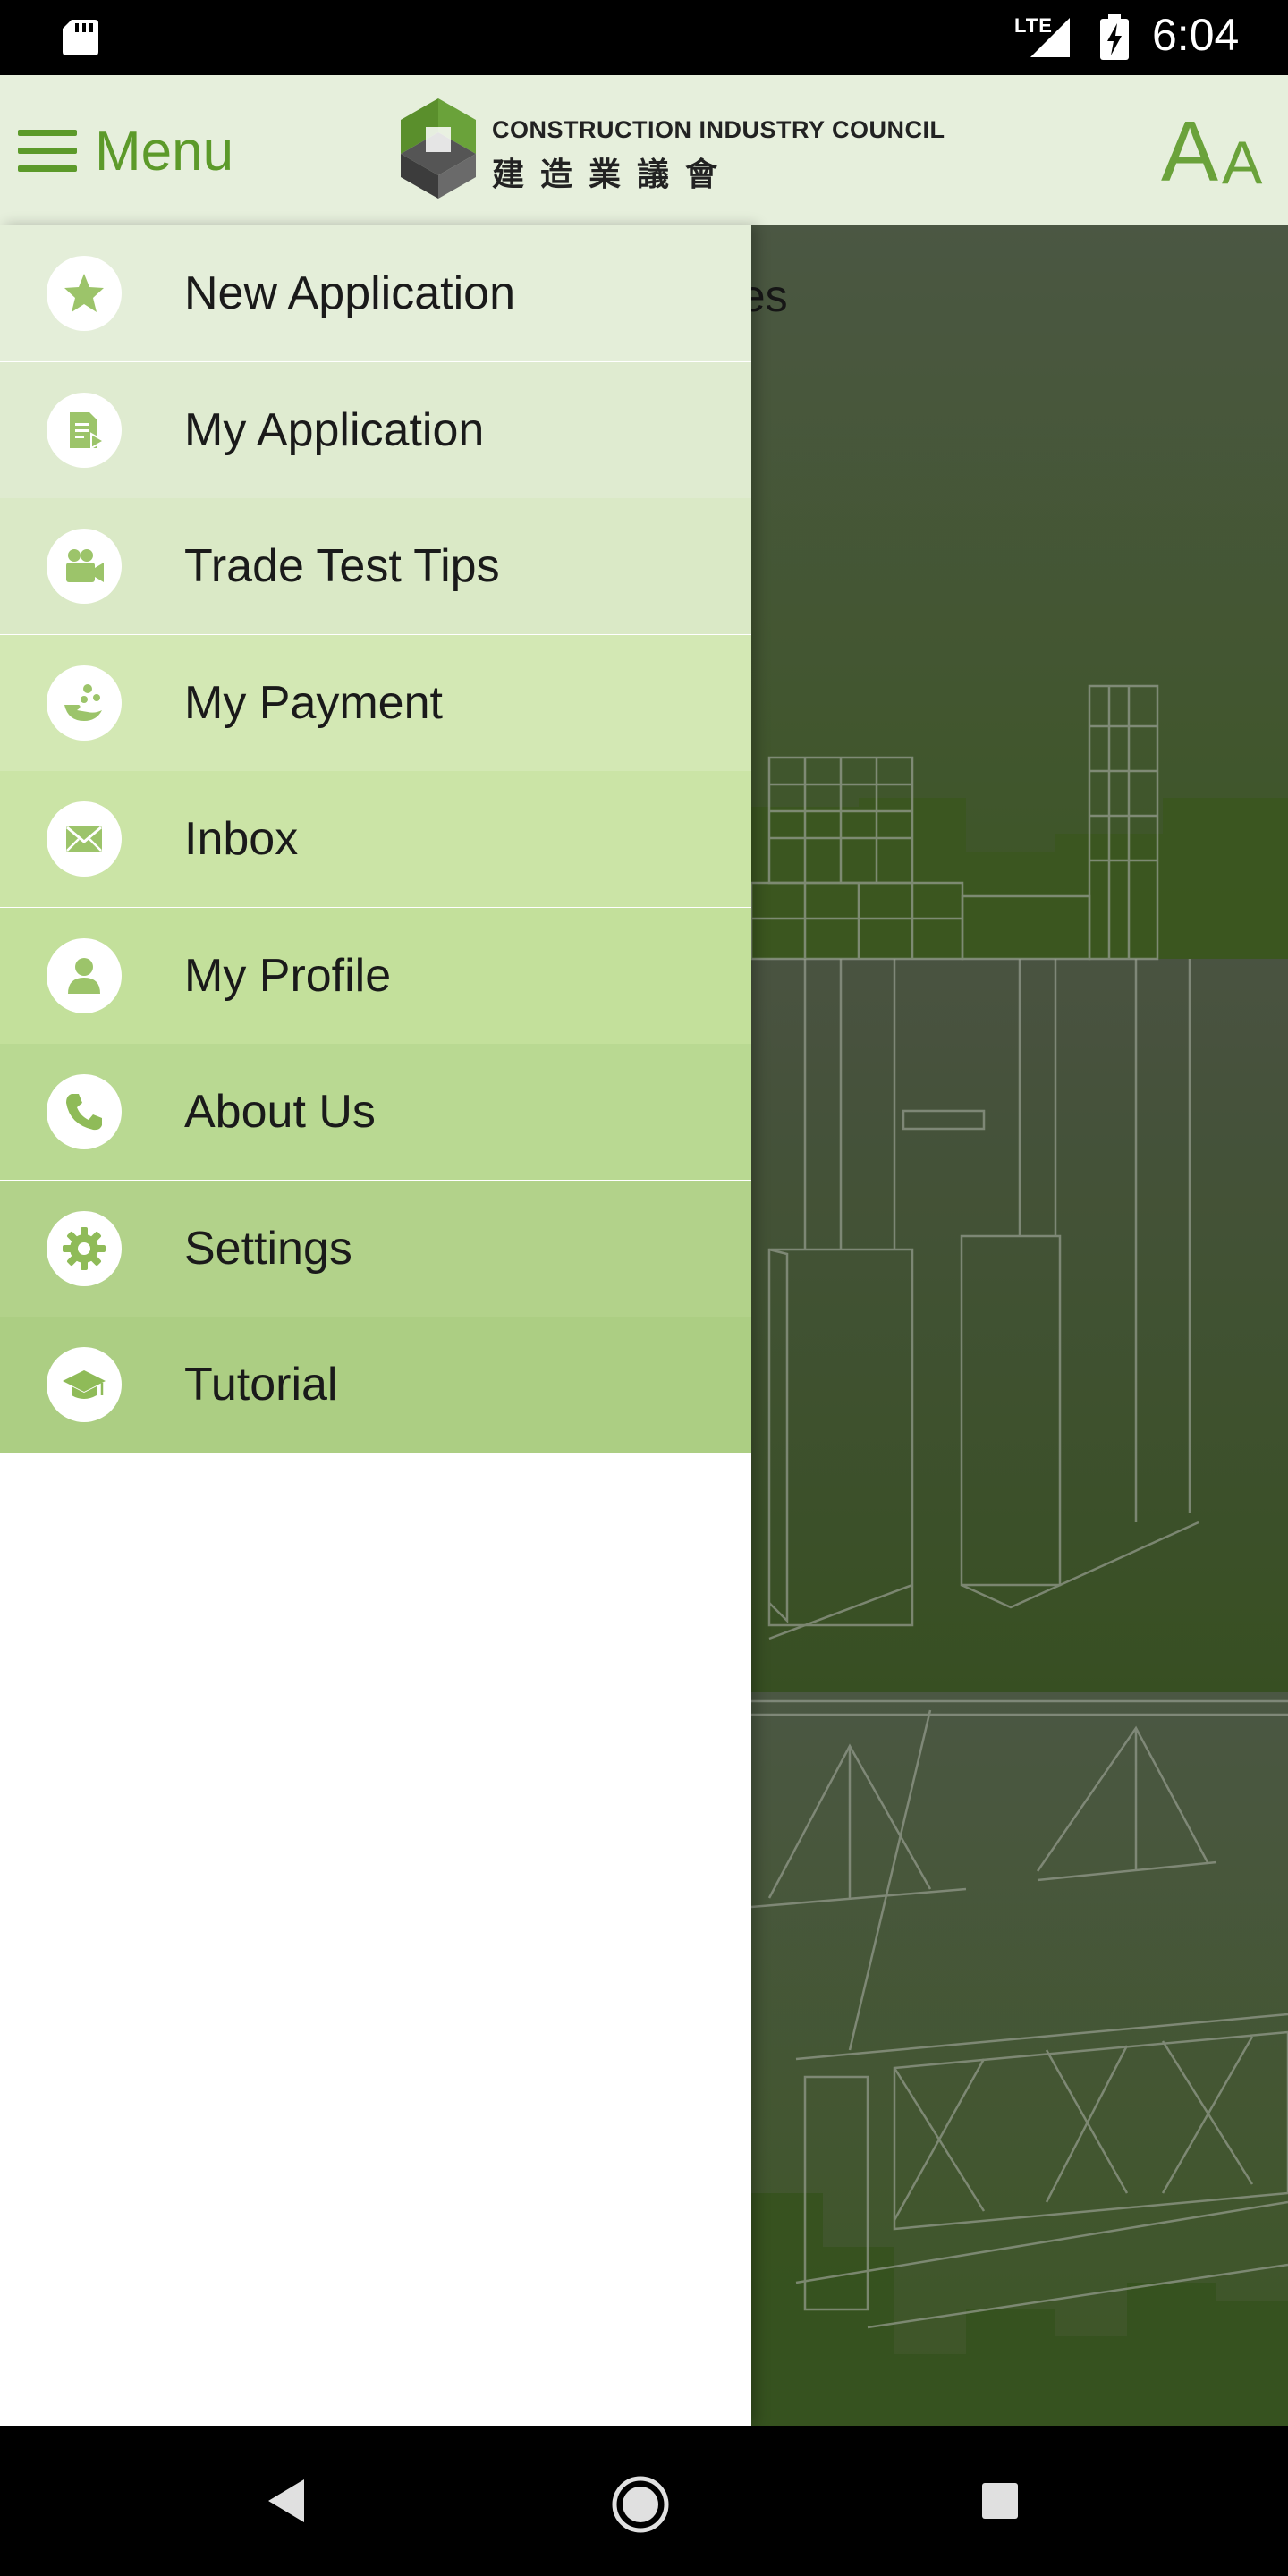 The image size is (1288, 2576). Describe the element at coordinates (84, 839) in the screenshot. I see `envelope-icon` at that location.